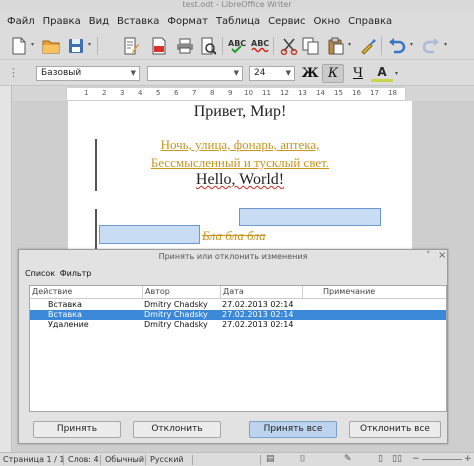 This screenshot has height=466, width=474. What do you see at coordinates (356, 93) in the screenshot?
I see `ruler-tick-label: 16` at bounding box center [356, 93].